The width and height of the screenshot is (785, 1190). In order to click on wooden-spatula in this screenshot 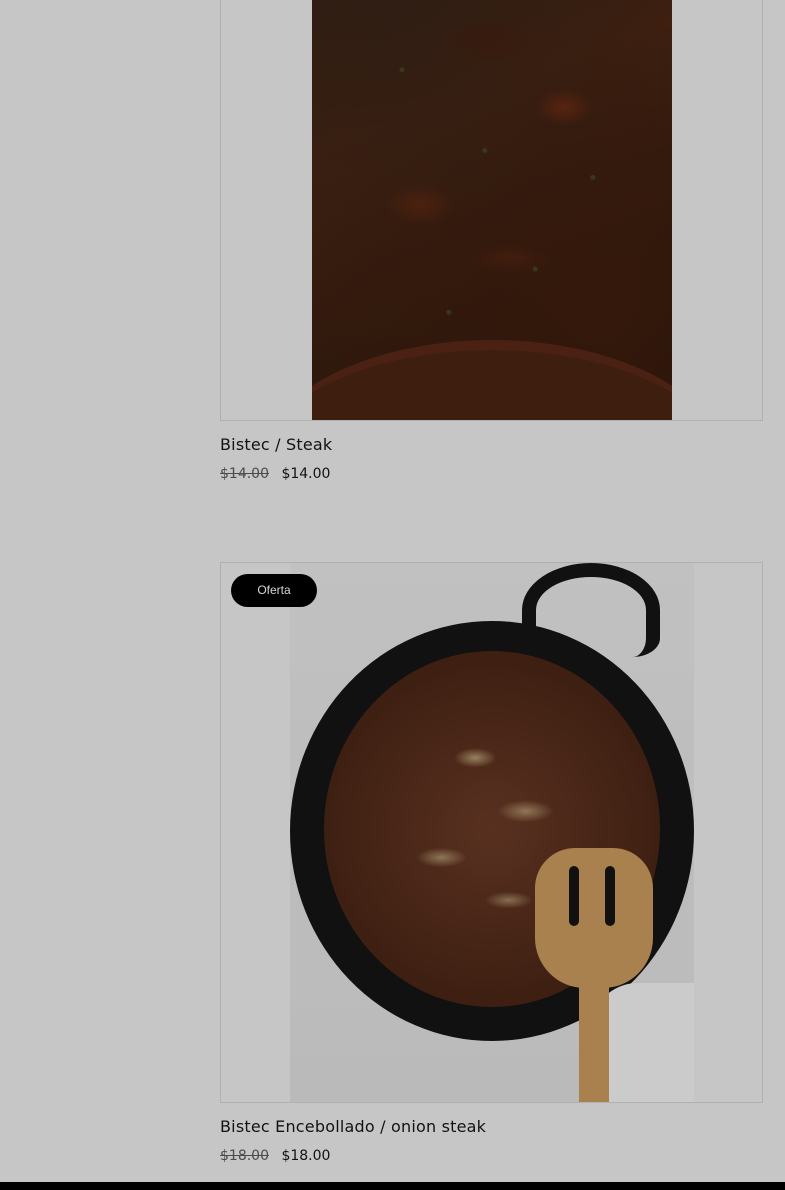, I will do `click(595, 975)`.